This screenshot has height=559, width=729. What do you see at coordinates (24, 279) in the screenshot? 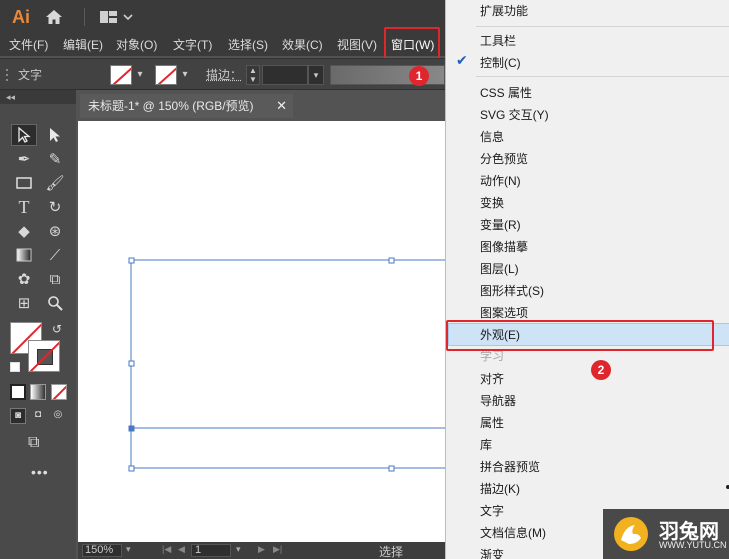
I see `symbol-sprayer-tool-icon: ✿` at bounding box center [24, 279].